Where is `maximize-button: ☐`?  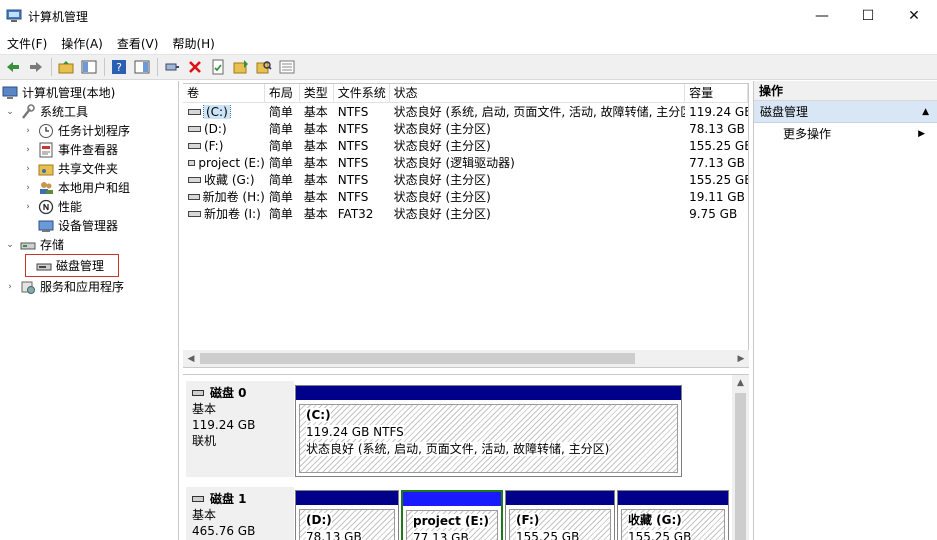
maximize-button: ☐ is located at coordinates (868, 16).